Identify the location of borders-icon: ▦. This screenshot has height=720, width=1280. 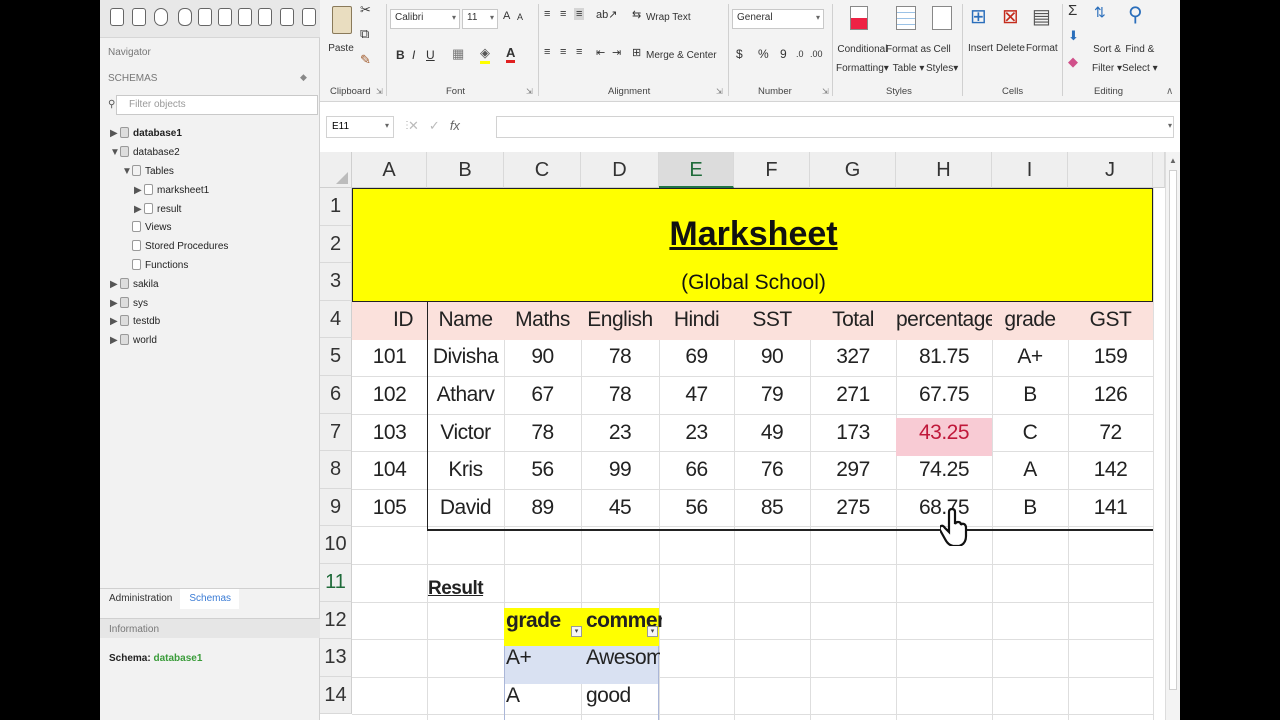
(458, 54).